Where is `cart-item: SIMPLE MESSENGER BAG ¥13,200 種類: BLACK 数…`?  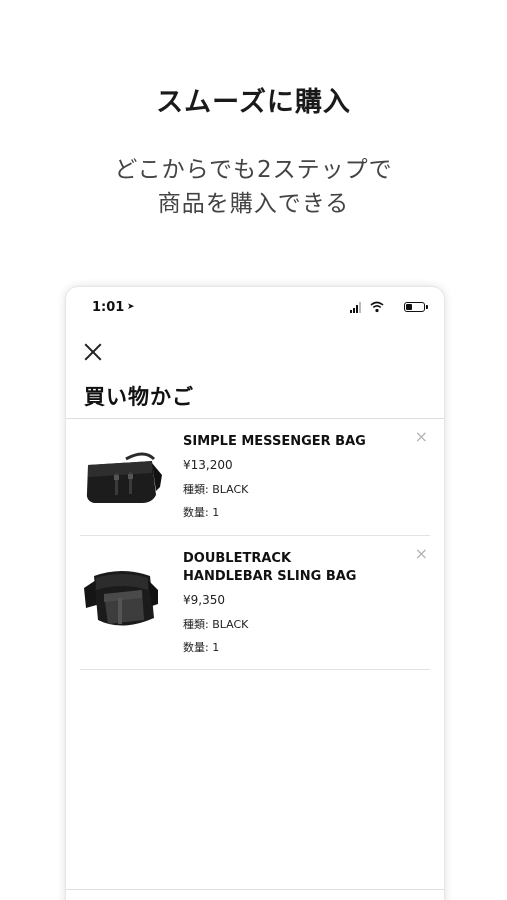
cart-item: SIMPLE MESSENGER BAG ¥13,200 種類: BLACK 数… is located at coordinates (255, 477).